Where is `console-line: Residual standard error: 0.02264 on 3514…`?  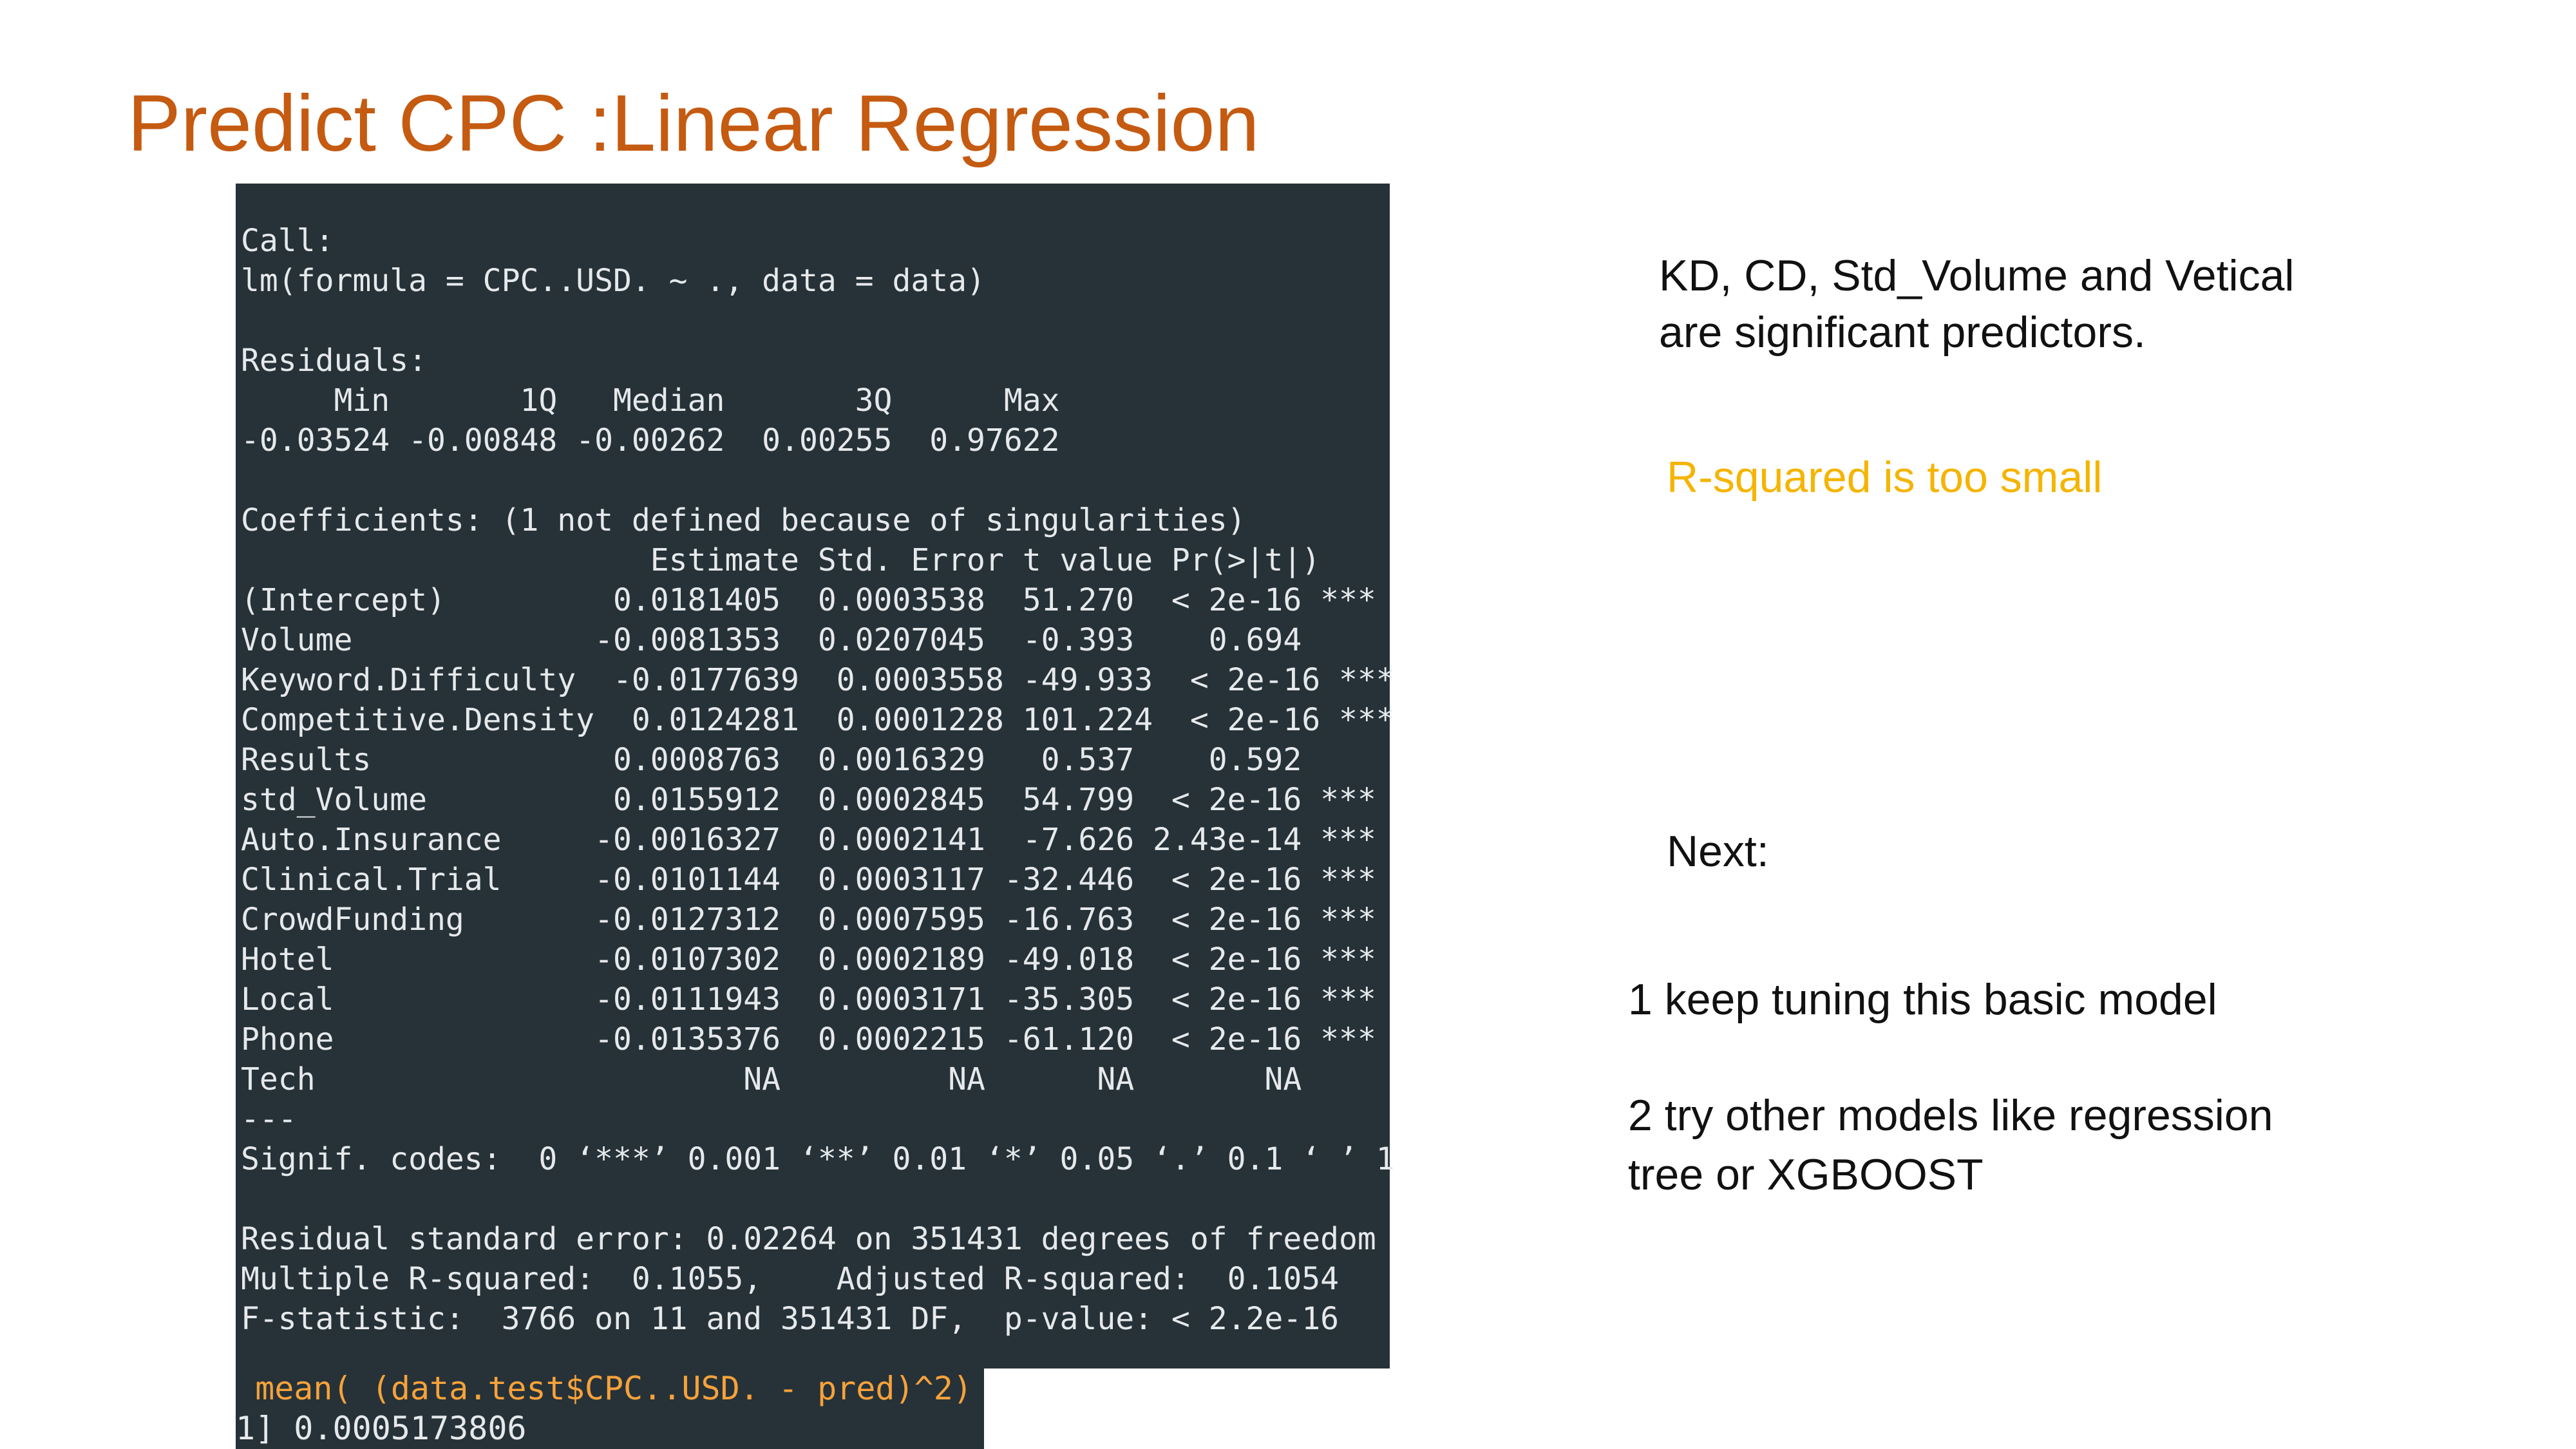
console-line: Residual standard error: 0.02264 on 3514… is located at coordinates (809, 1239).